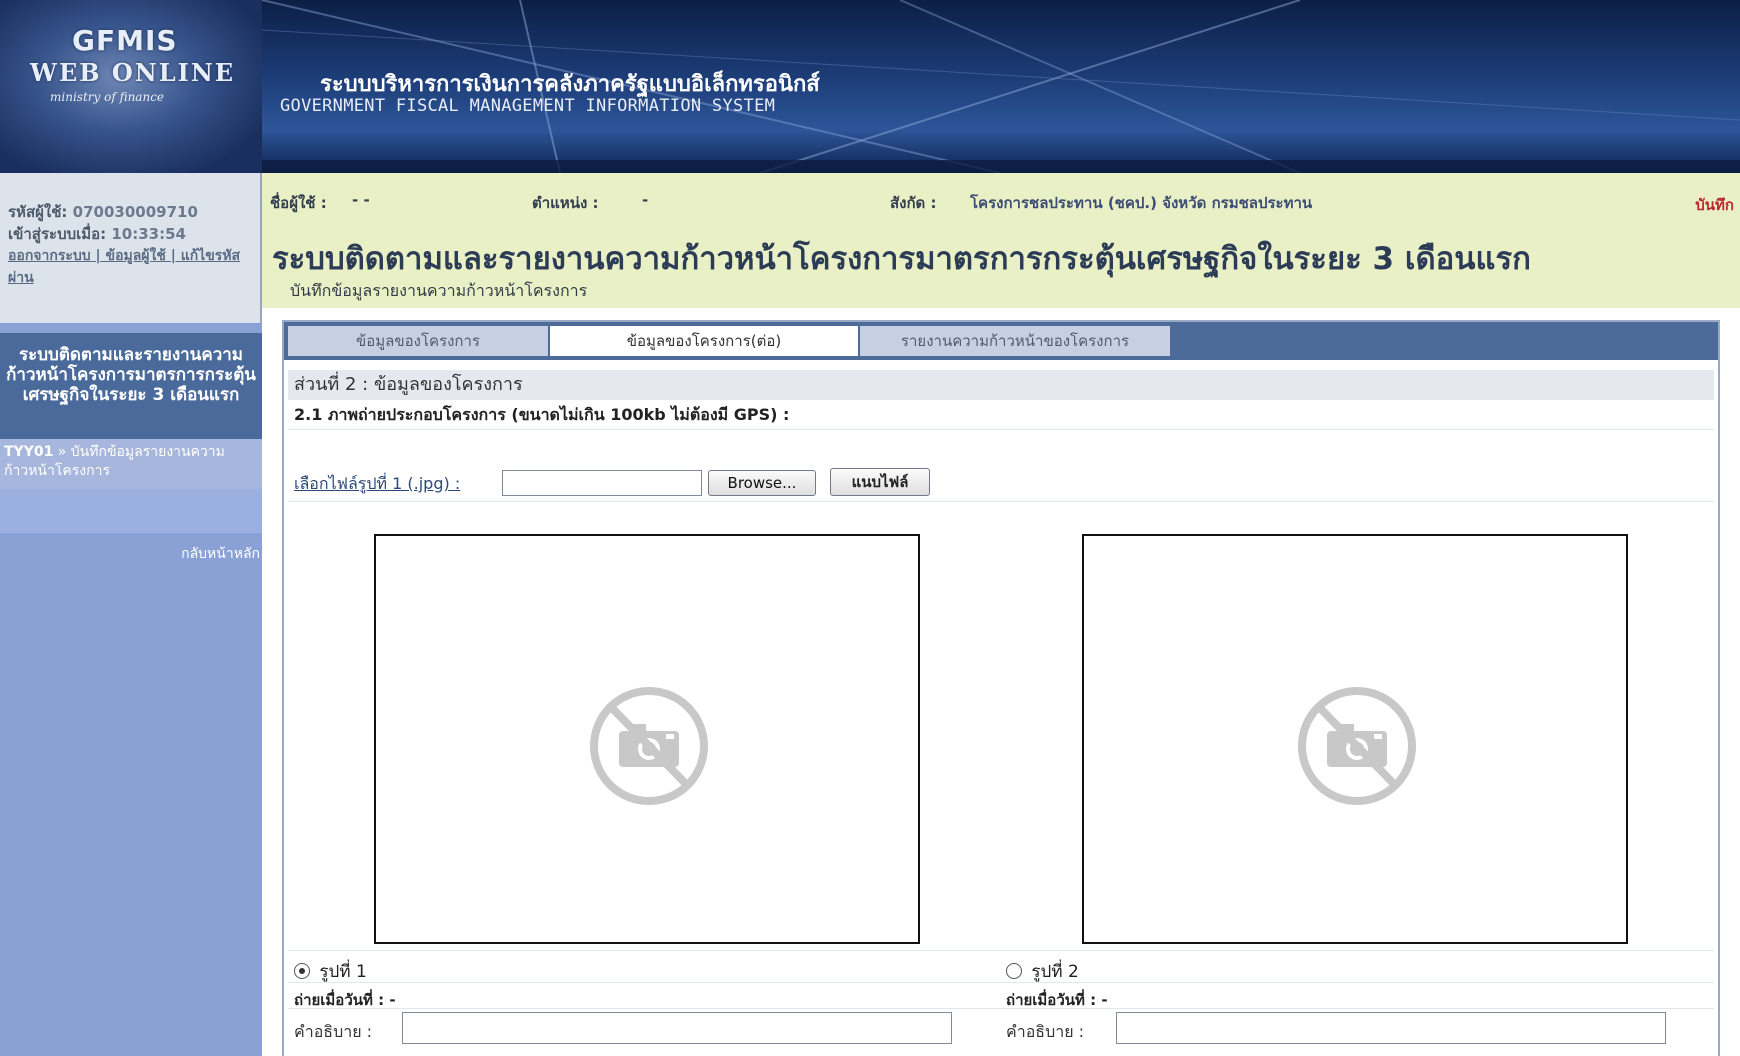 The image size is (1740, 1056). I want to click on logo: GFMIS WEB ONLINE ministry of finance, so click(131, 86).